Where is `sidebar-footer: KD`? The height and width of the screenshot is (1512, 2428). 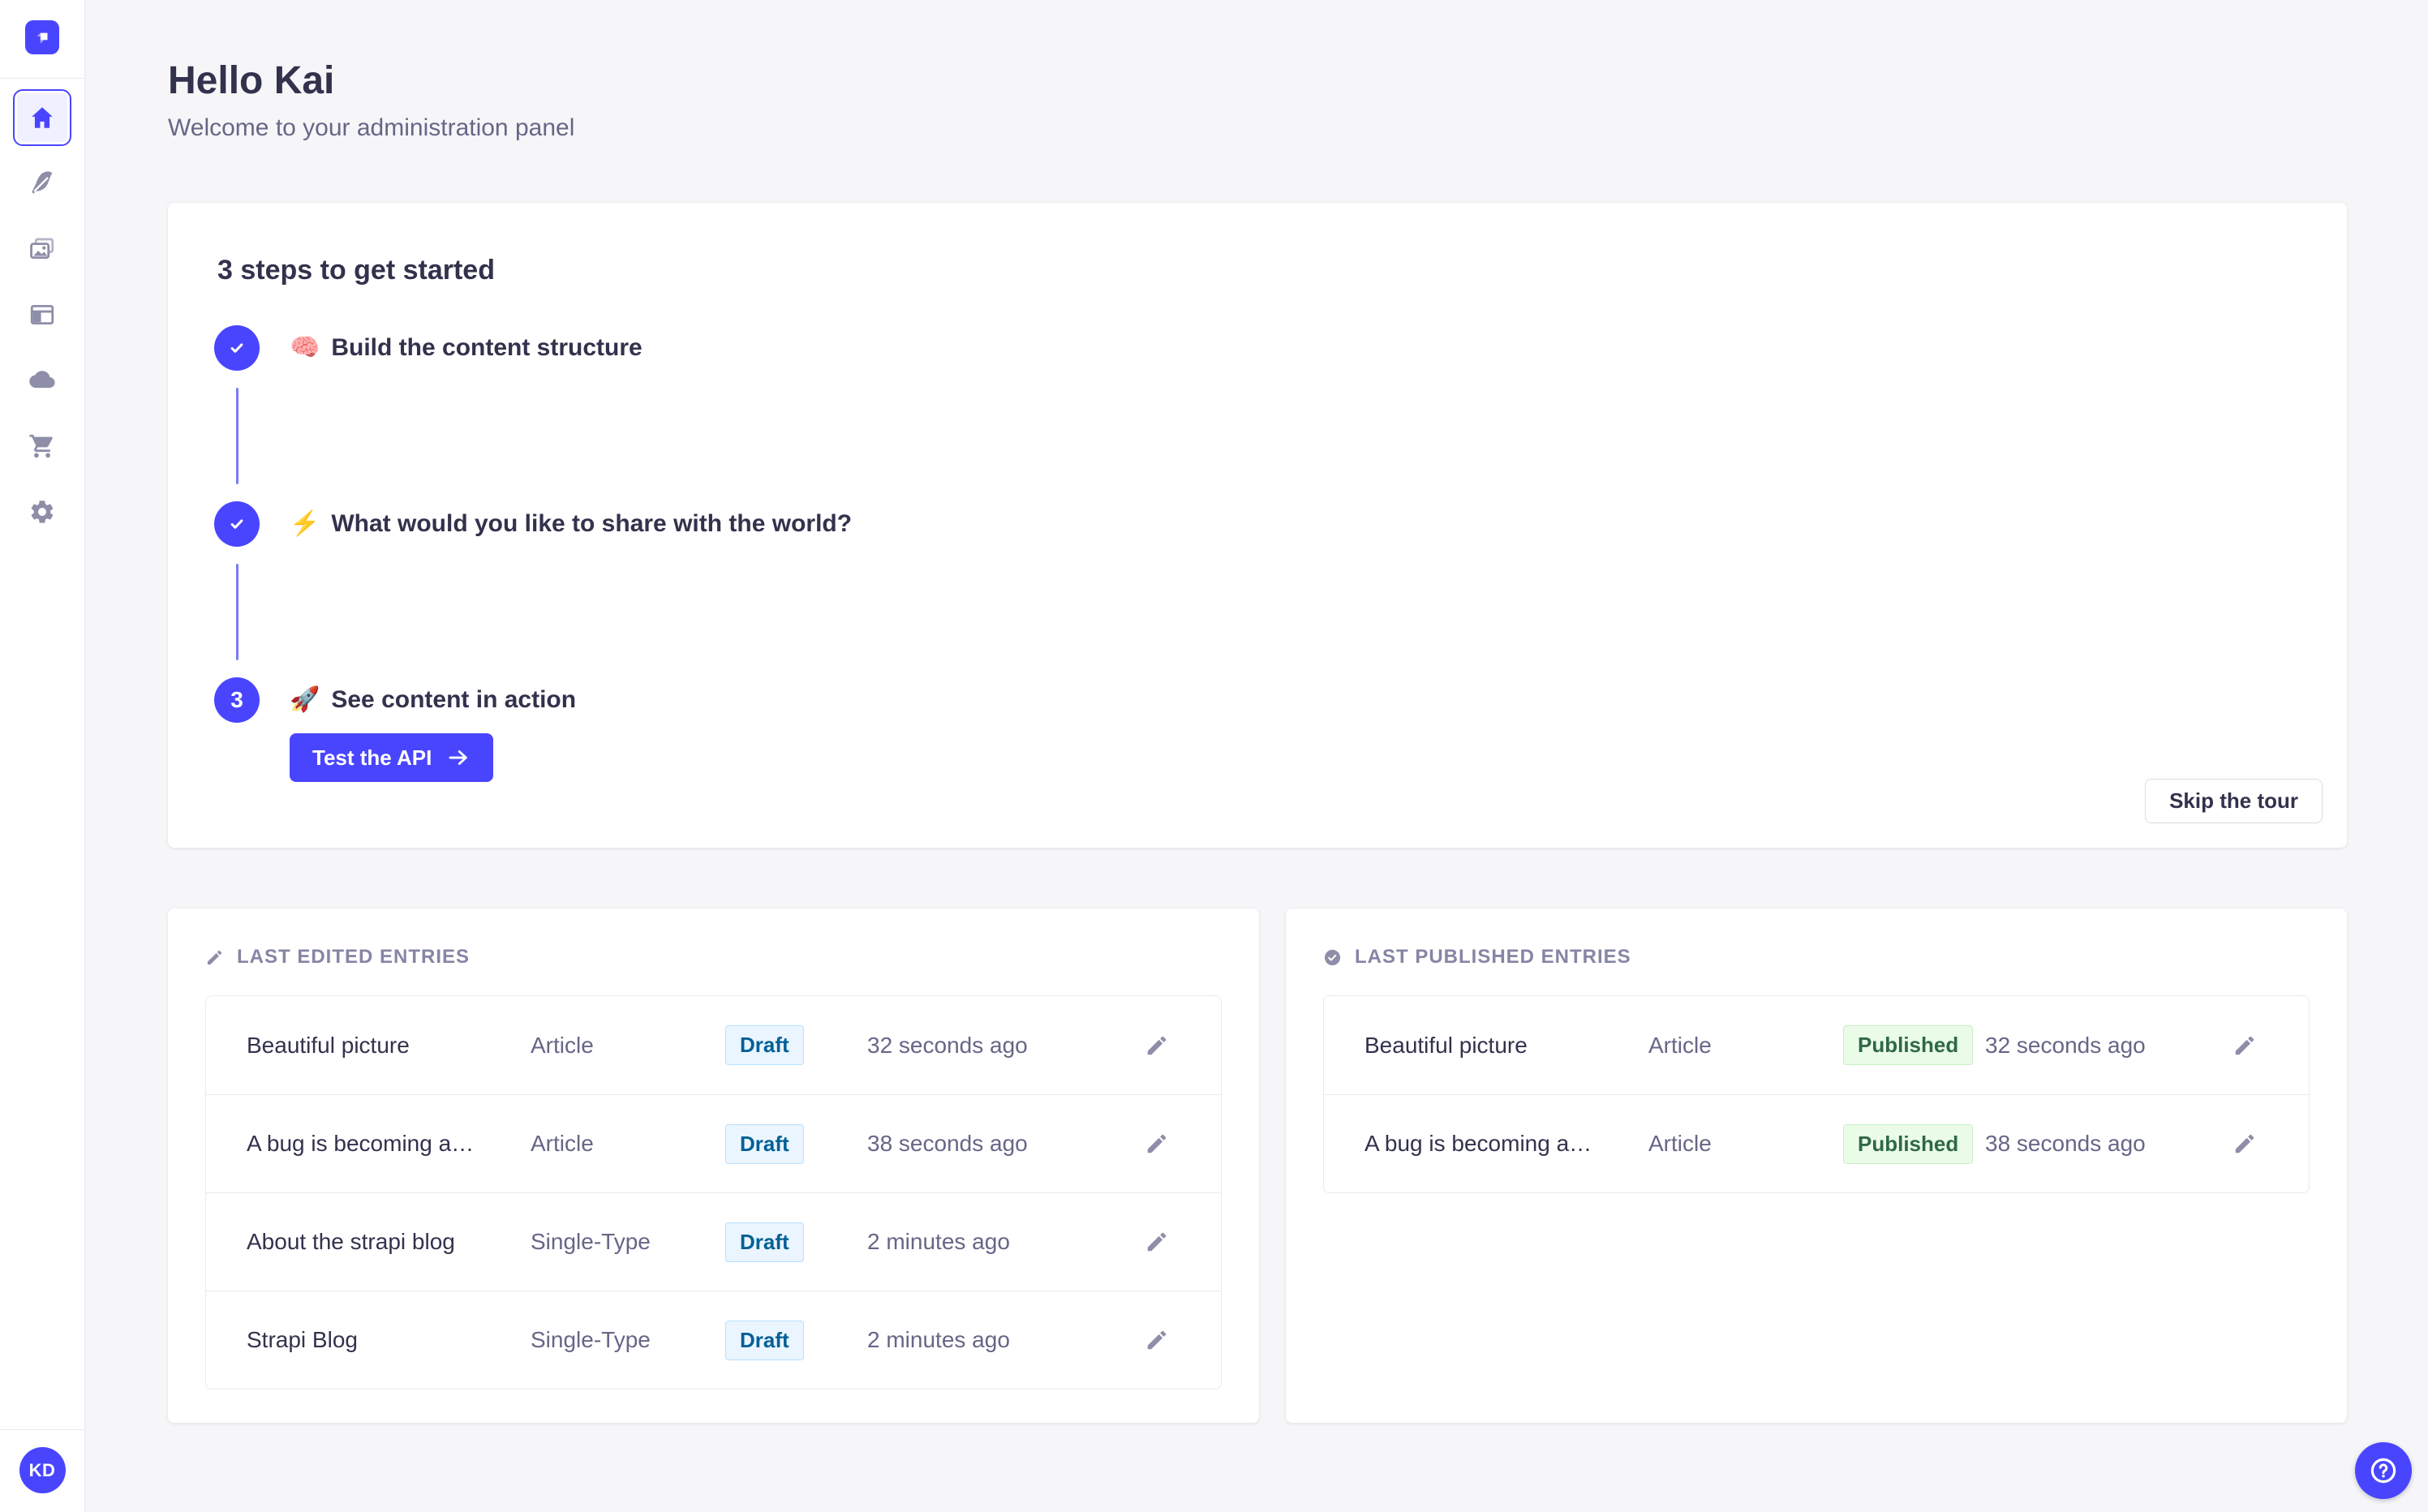
sidebar-footer: KD is located at coordinates (42, 1470).